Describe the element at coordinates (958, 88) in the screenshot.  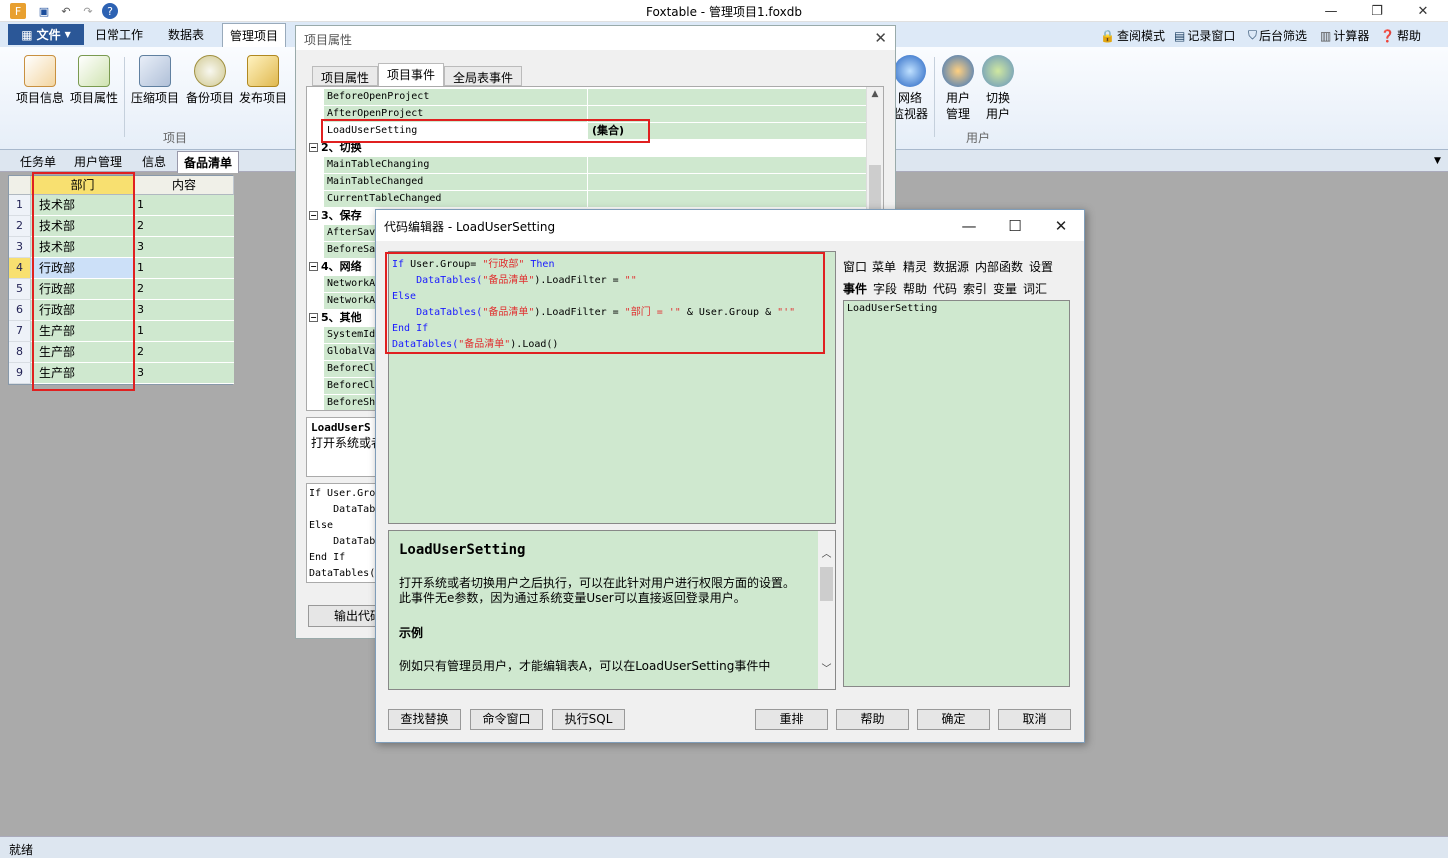
I see `user-management-button: 用户 管理` at that location.